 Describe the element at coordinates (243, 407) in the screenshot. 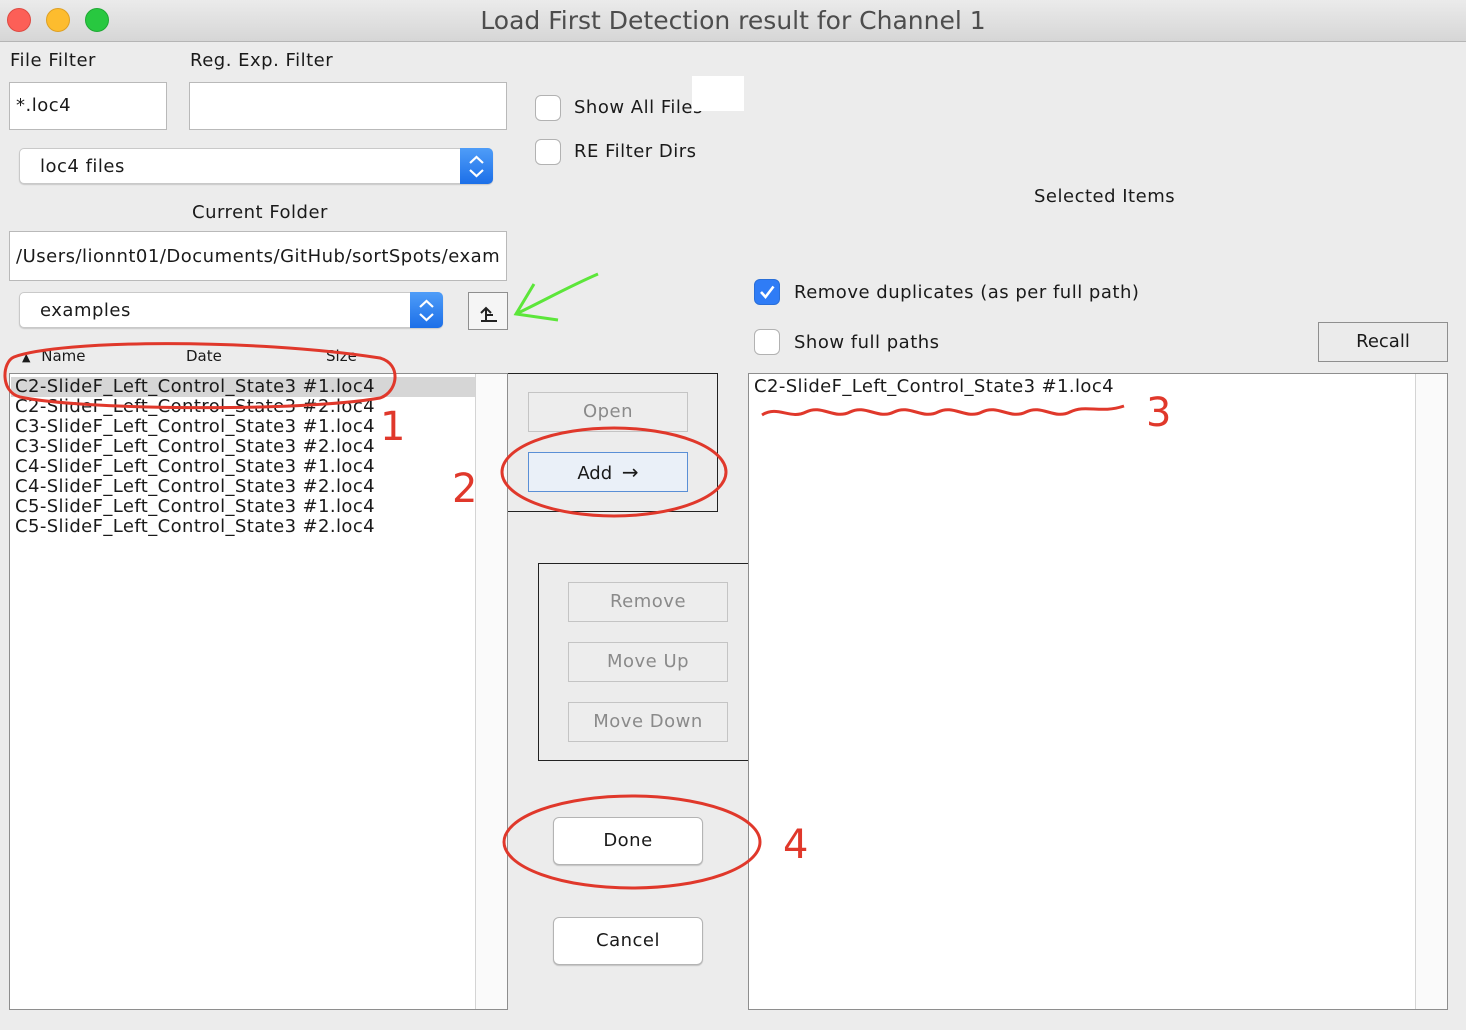

I see `list-item: C2-SlideF_Left_Control_State3 #2.loc4` at that location.